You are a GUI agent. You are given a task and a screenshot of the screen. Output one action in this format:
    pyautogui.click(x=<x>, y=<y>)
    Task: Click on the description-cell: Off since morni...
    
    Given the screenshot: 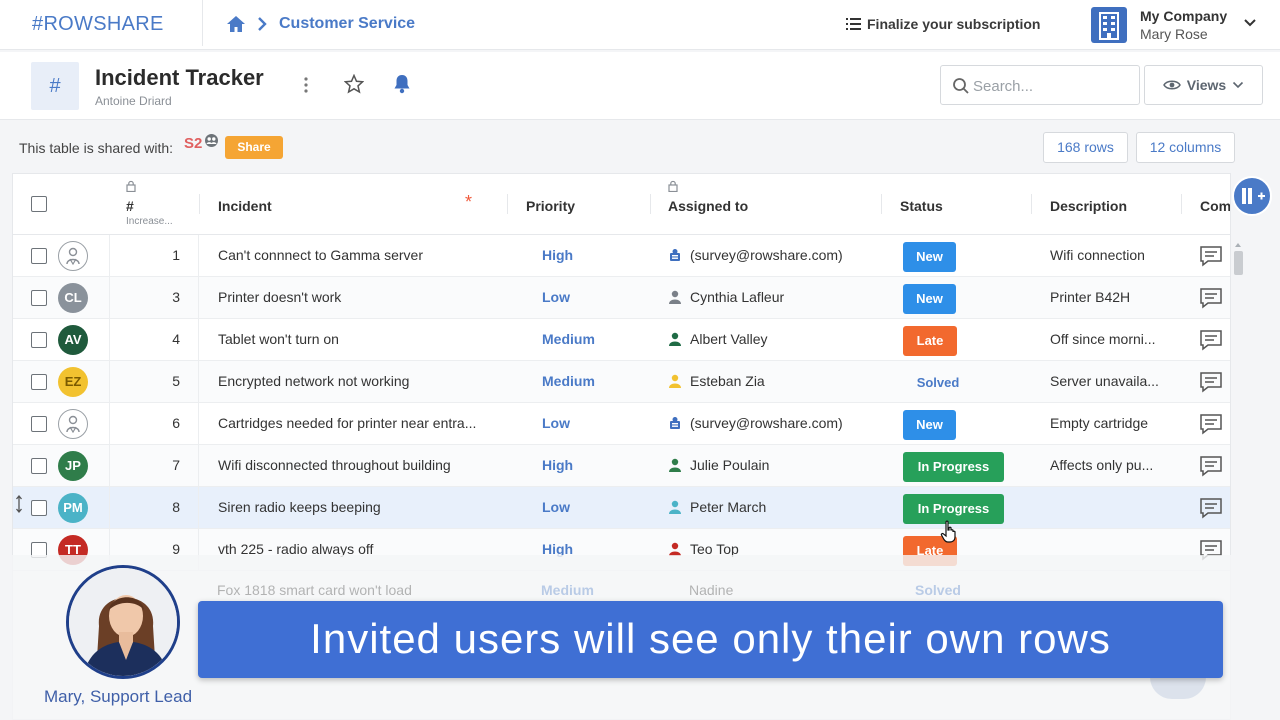 What is the action you would take?
    pyautogui.click(x=1112, y=339)
    